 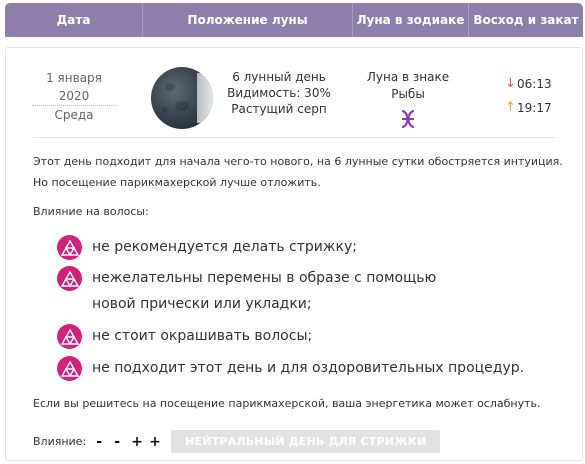 I want to click on list-item: не стоит окрашивать волосы;, so click(x=184, y=336).